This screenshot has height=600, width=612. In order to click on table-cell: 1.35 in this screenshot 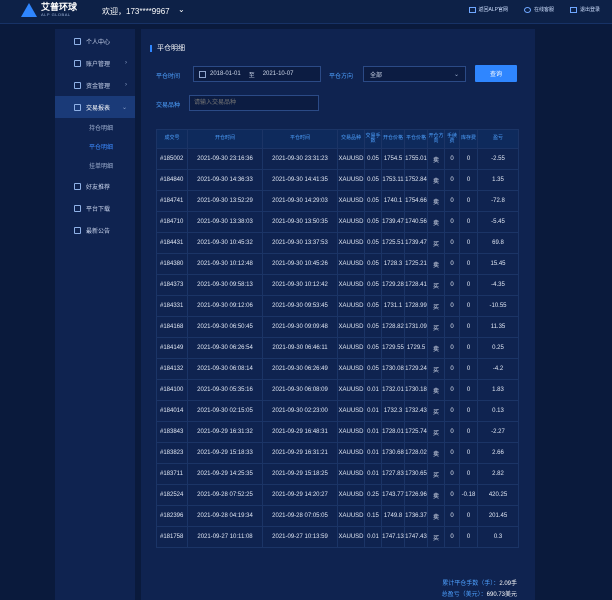, I will do `click(498, 180)`.